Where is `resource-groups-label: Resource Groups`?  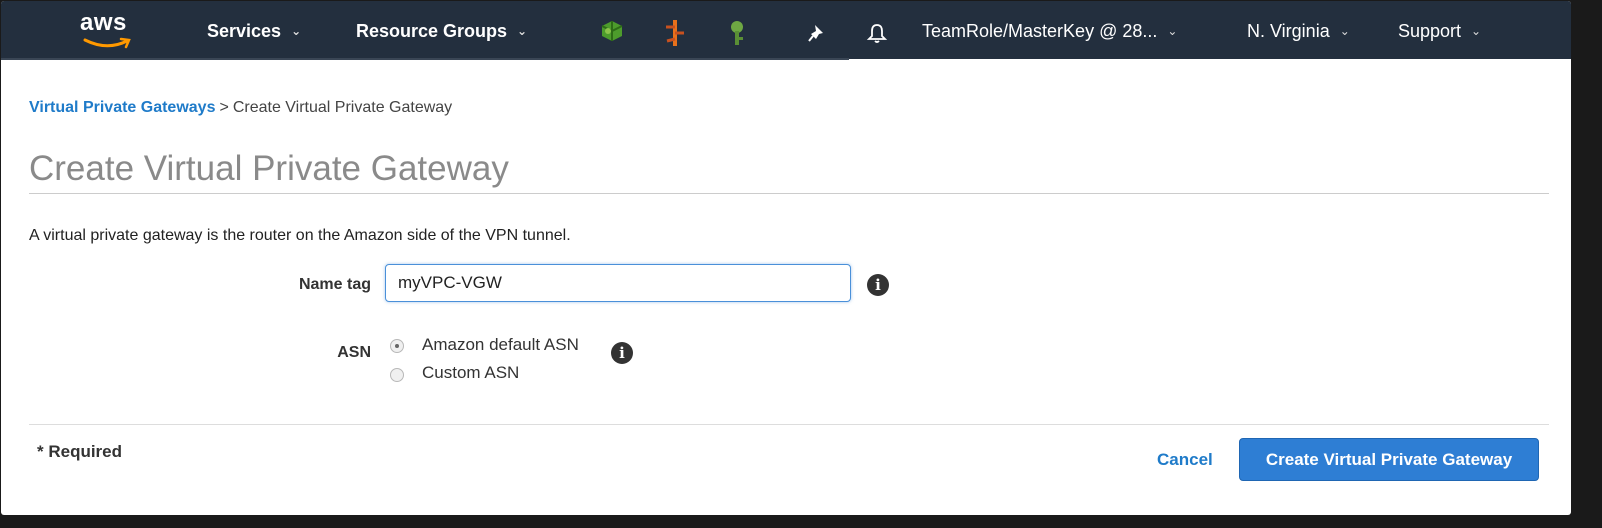
resource-groups-label: Resource Groups is located at coordinates (432, 31).